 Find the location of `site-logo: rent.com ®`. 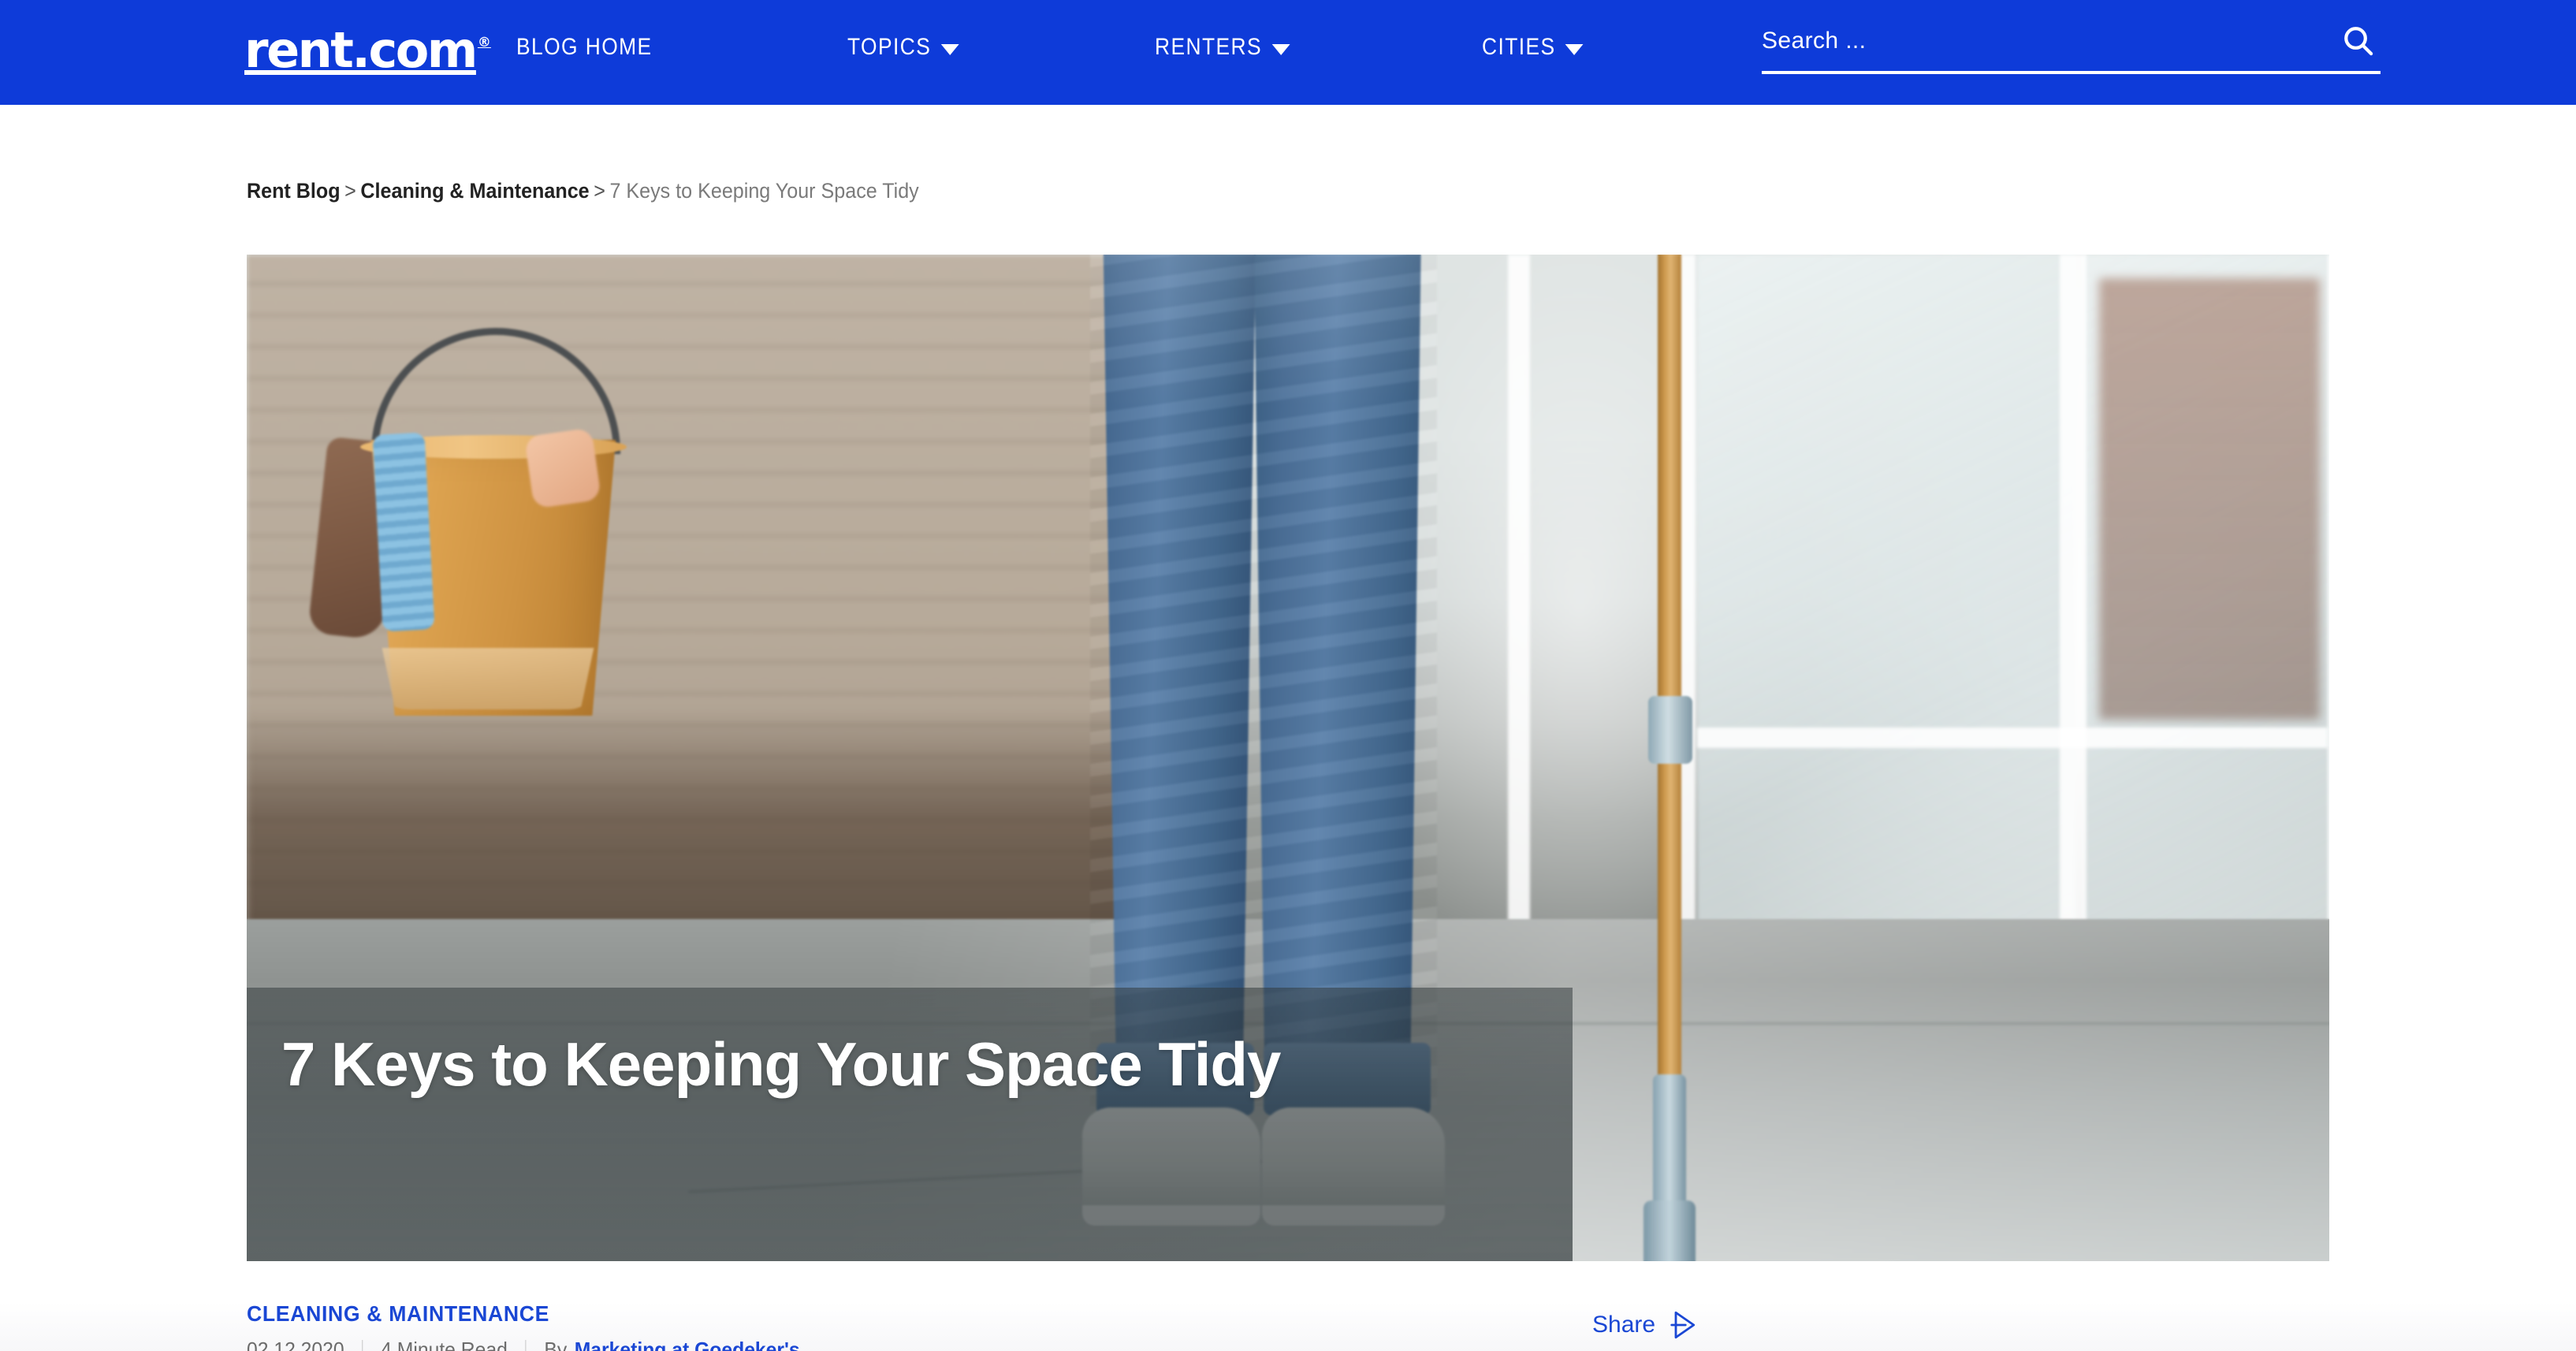

site-logo: rent.com ® is located at coordinates (367, 50).